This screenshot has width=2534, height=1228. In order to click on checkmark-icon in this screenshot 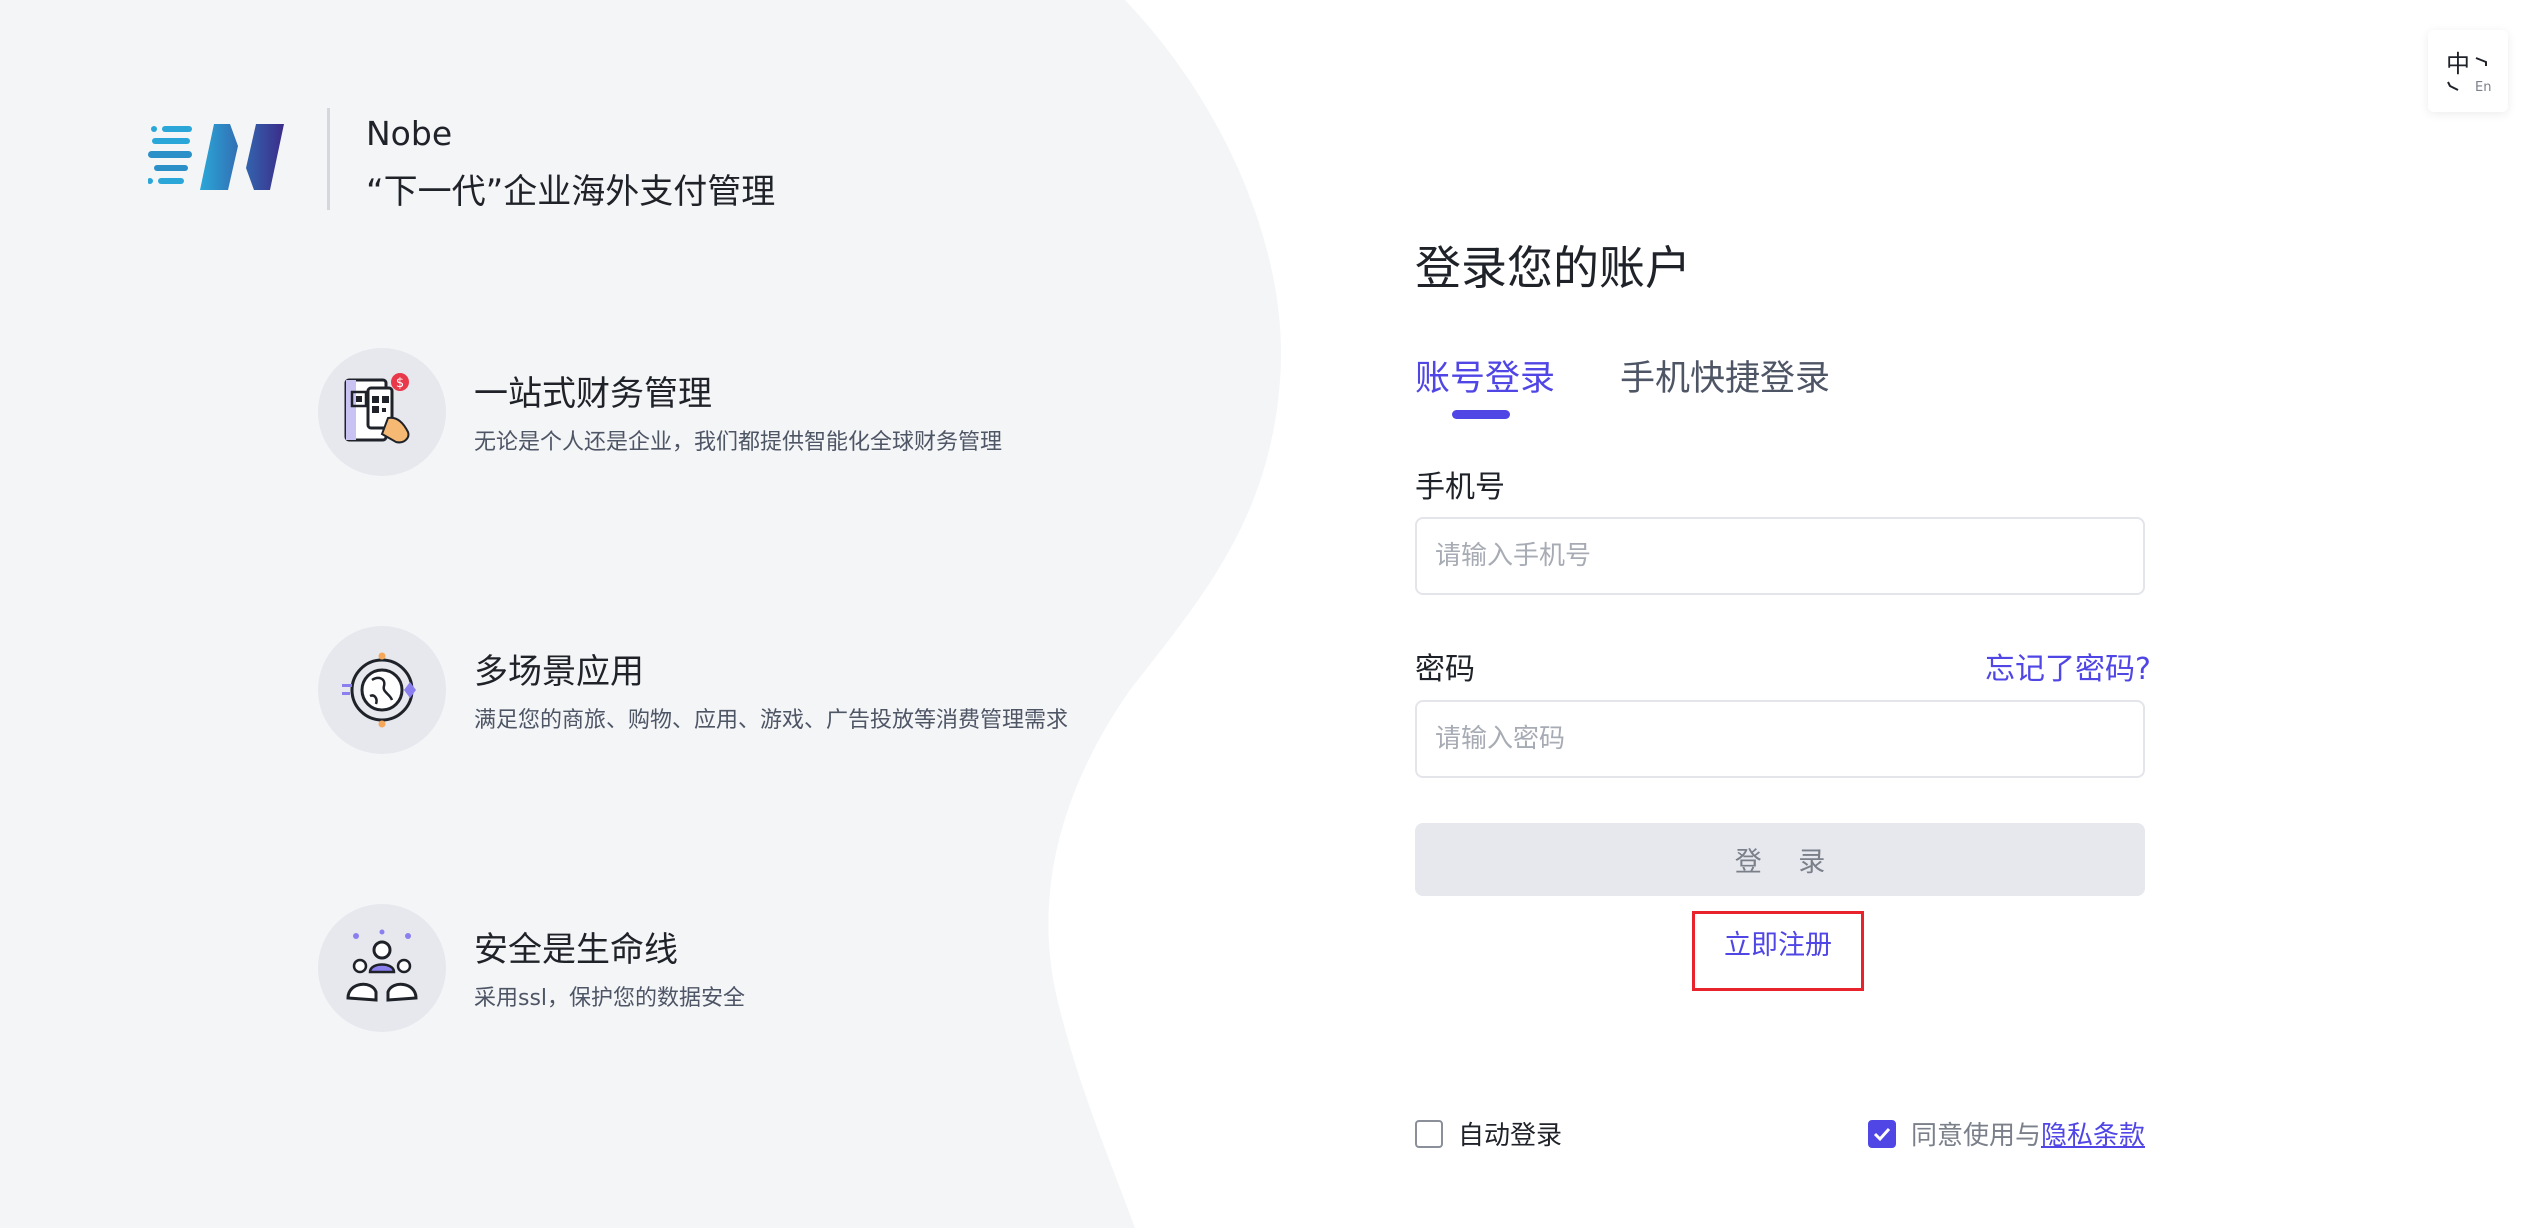, I will do `click(1882, 1134)`.